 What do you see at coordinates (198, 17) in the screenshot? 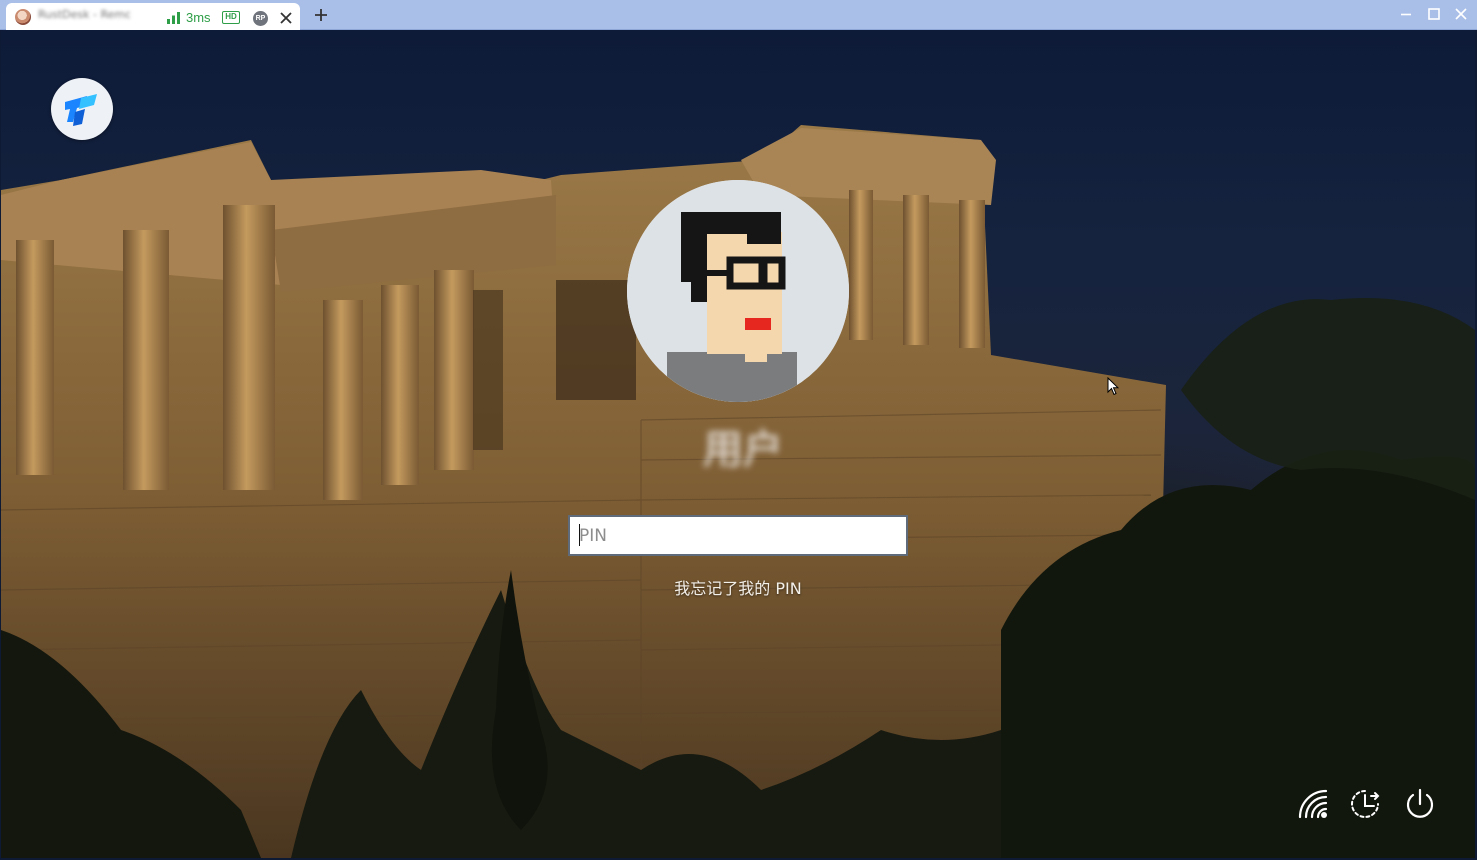
I see `latency-text: 3ms` at bounding box center [198, 17].